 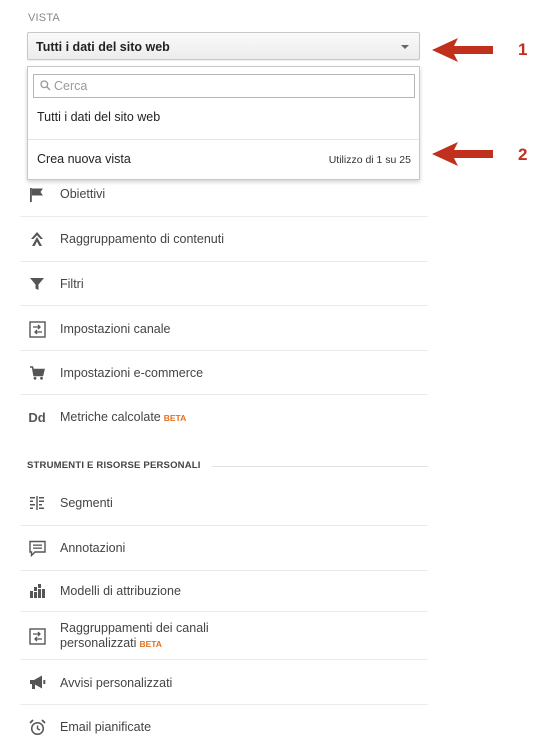 What do you see at coordinates (37, 682) in the screenshot?
I see `megaphone-icon` at bounding box center [37, 682].